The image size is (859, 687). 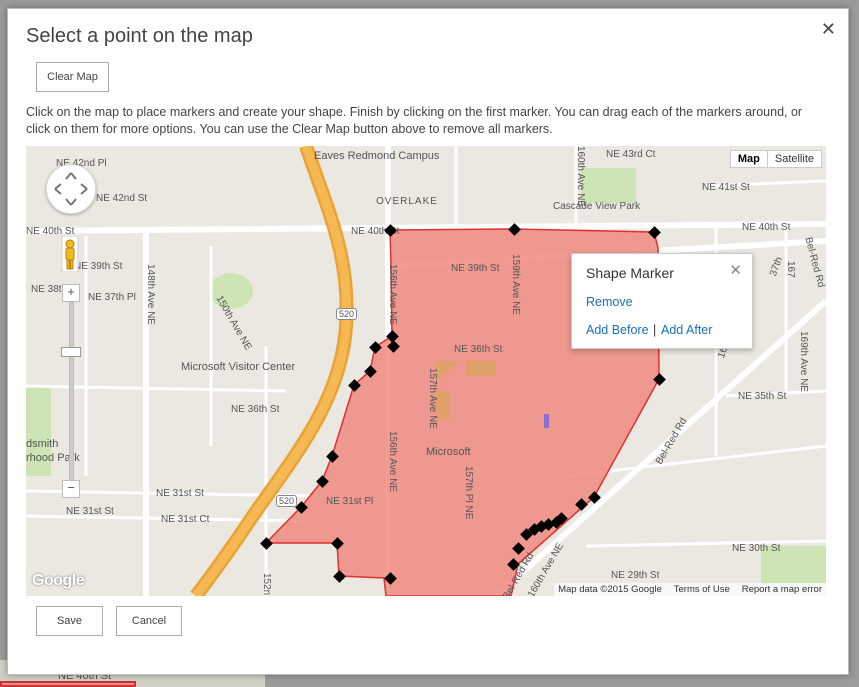 I want to click on add-before-link: Add Before, so click(x=617, y=330).